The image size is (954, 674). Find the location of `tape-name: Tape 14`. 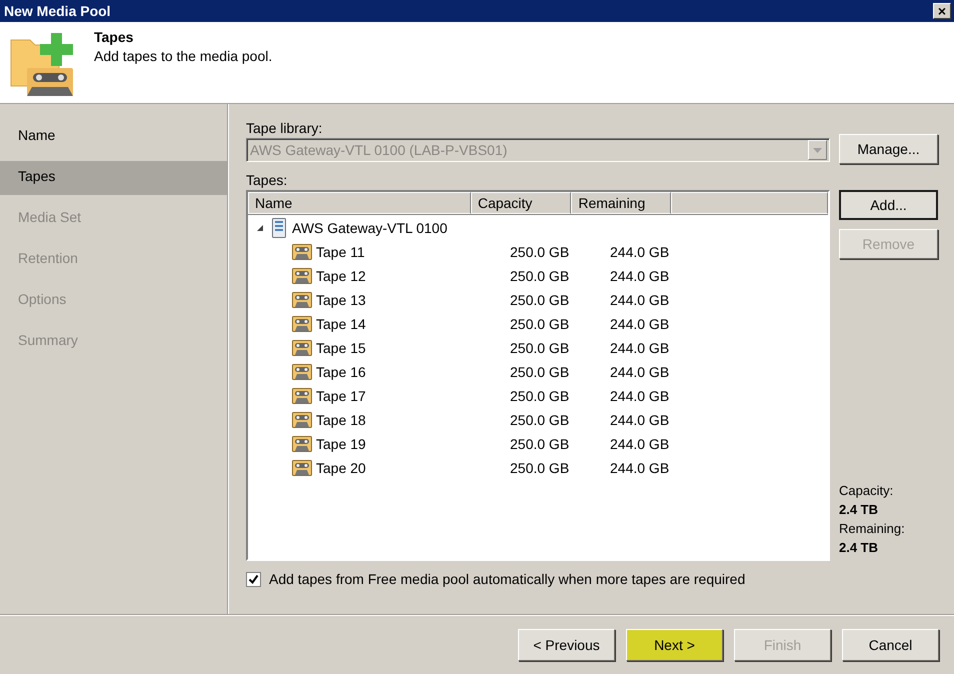

tape-name: Tape 14 is located at coordinates (413, 324).